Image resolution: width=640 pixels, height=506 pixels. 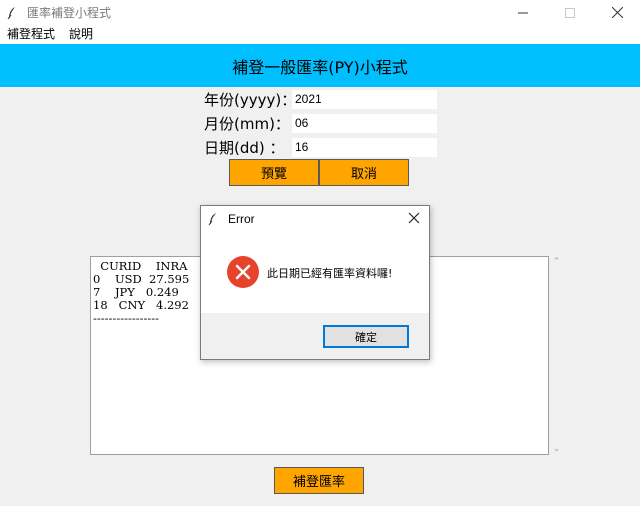 I want to click on close-window-button, so click(x=617, y=12).